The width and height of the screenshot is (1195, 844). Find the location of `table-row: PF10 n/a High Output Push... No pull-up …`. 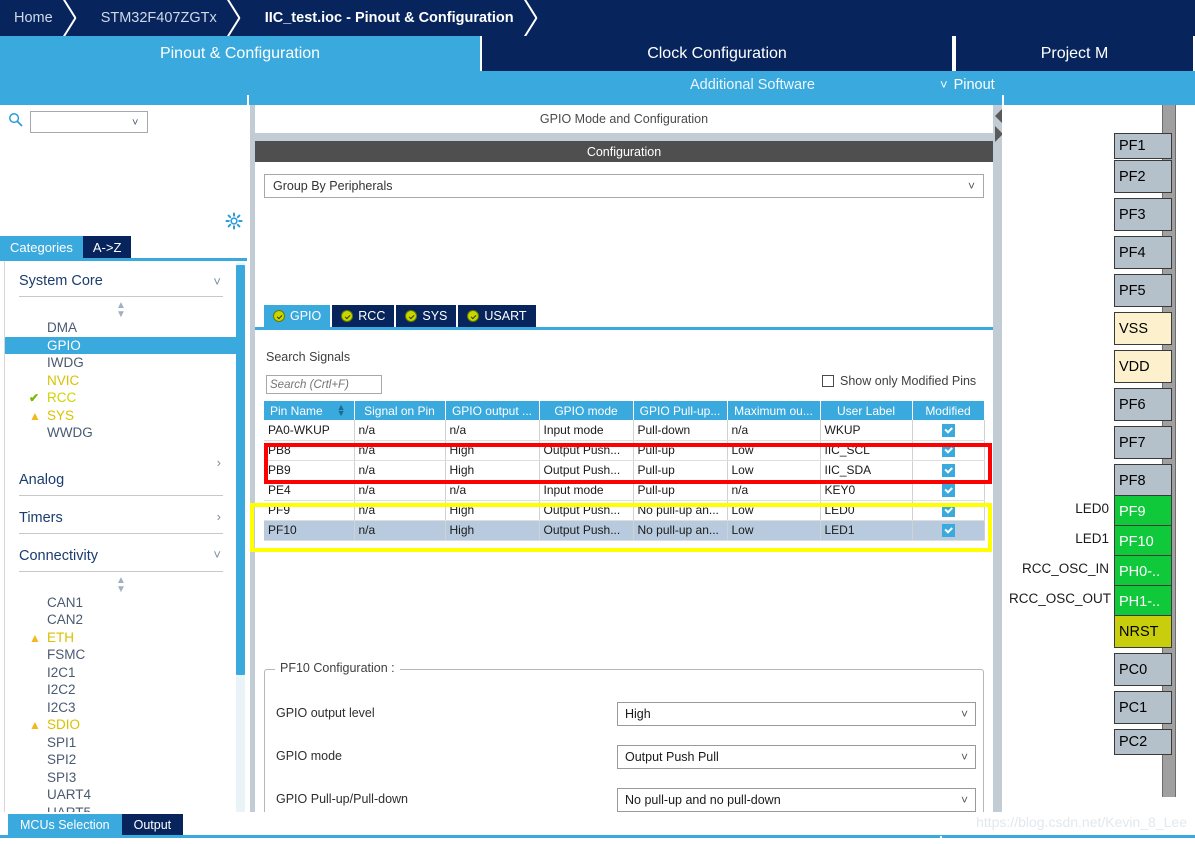

table-row: PF10 n/a High Output Push... No pull-up … is located at coordinates (624, 530).